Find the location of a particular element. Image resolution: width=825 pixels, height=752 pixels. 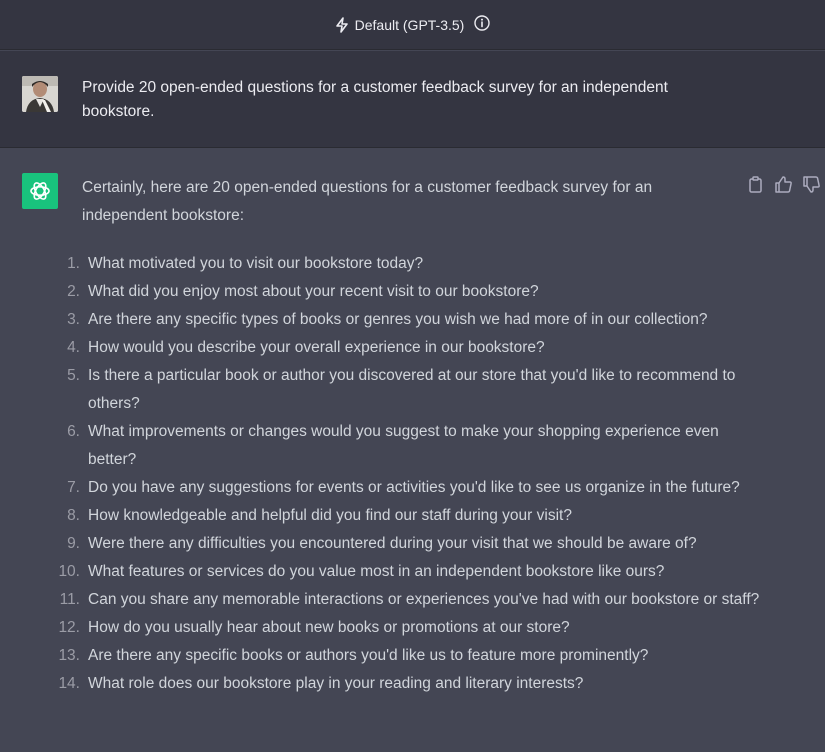

list-item-number: 11. is located at coordinates (69, 599).